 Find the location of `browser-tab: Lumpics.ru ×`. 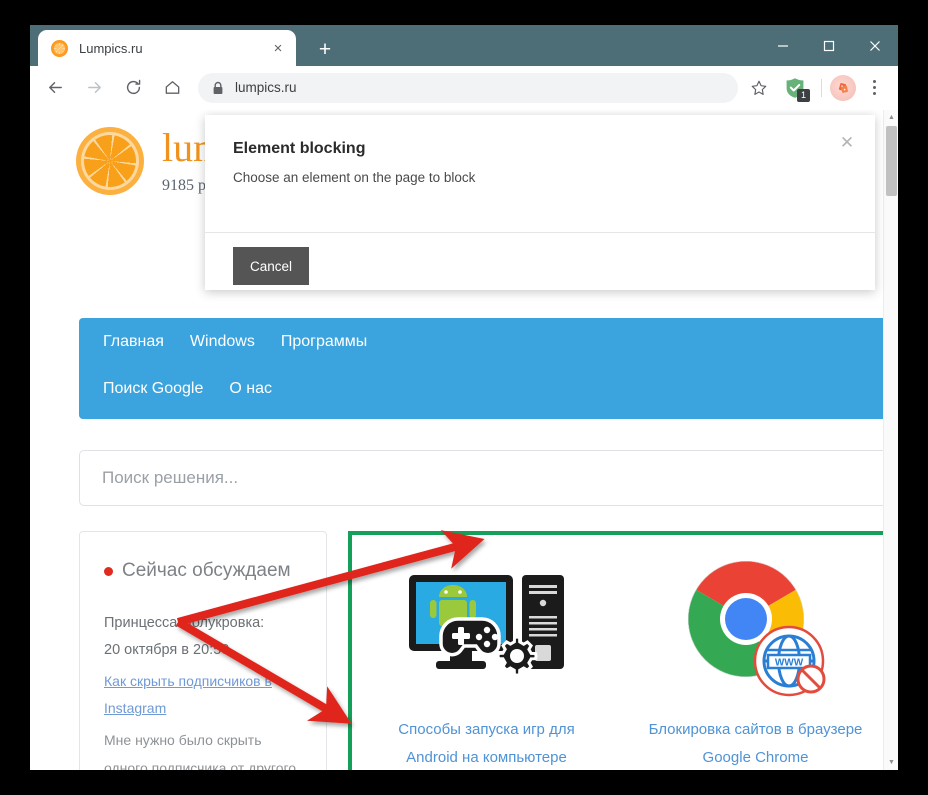

browser-tab: Lumpics.ru × is located at coordinates (167, 48).